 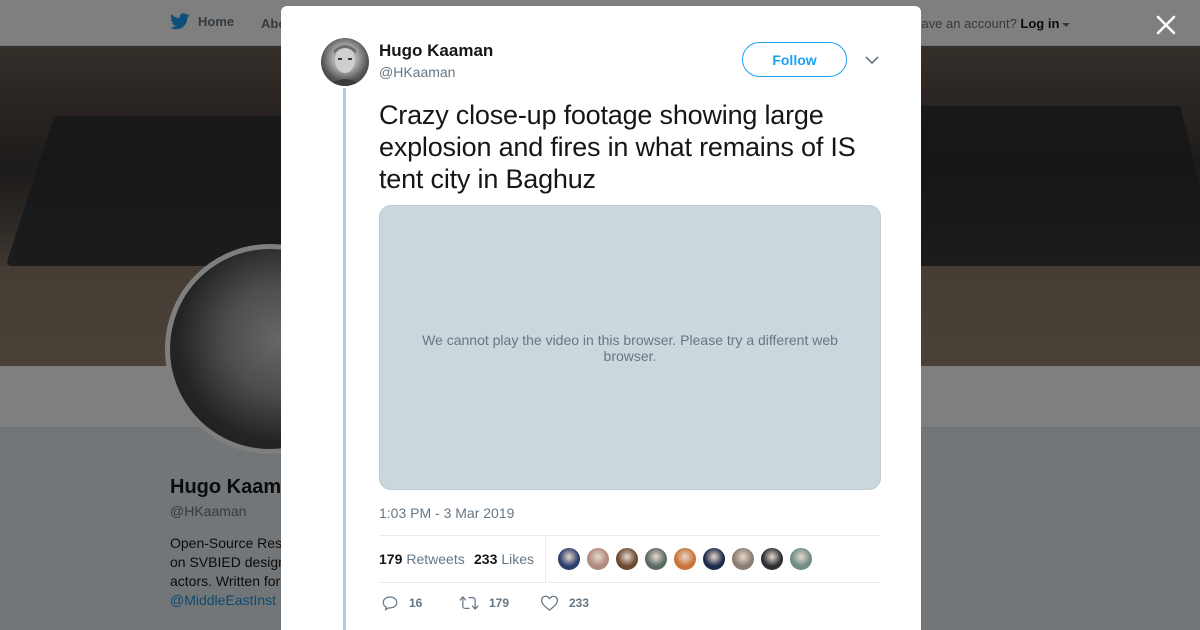 What do you see at coordinates (499, 603) in the screenshot?
I see `retweet-count: 179` at bounding box center [499, 603].